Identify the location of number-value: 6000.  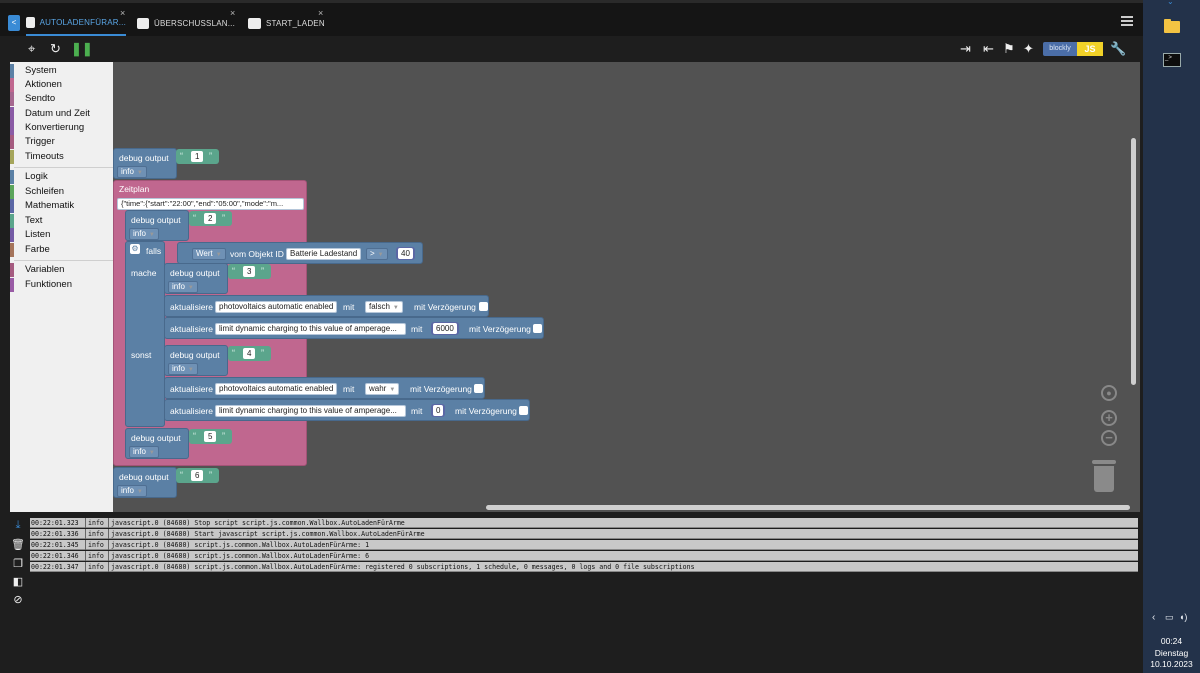
(445, 328).